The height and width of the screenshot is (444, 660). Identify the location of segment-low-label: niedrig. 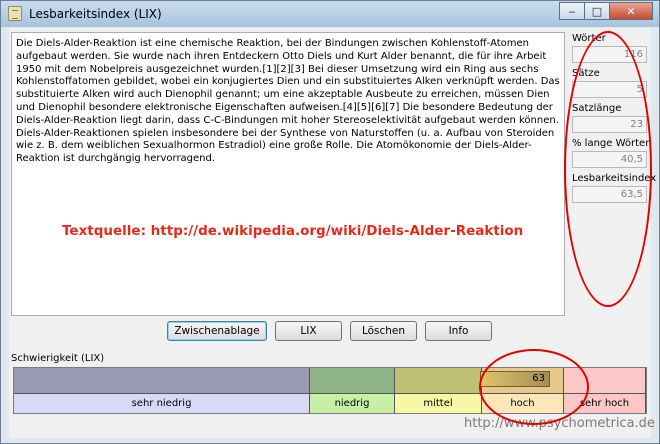
(352, 403).